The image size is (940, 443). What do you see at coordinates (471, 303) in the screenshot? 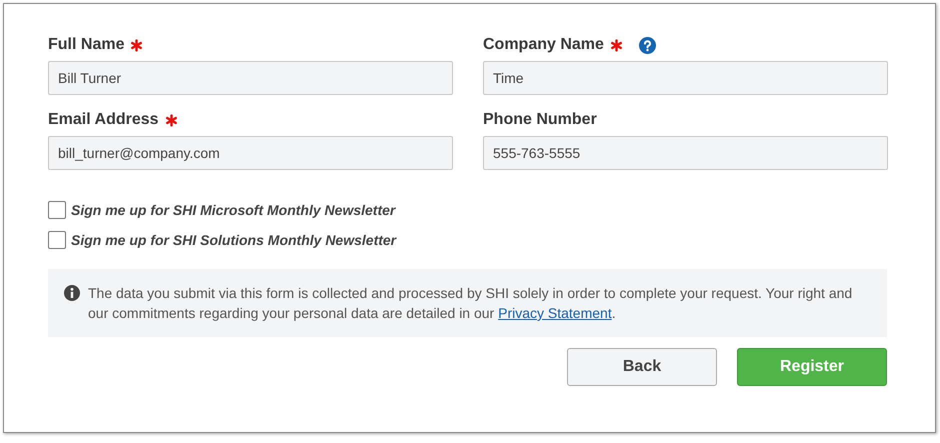
I see `privacy-notice: The data you submit via this form is collected and processed by SHI solely in order to complete your request. Your right and our commitments regarding your personal data are detailed in our Privacy Statement.` at bounding box center [471, 303].